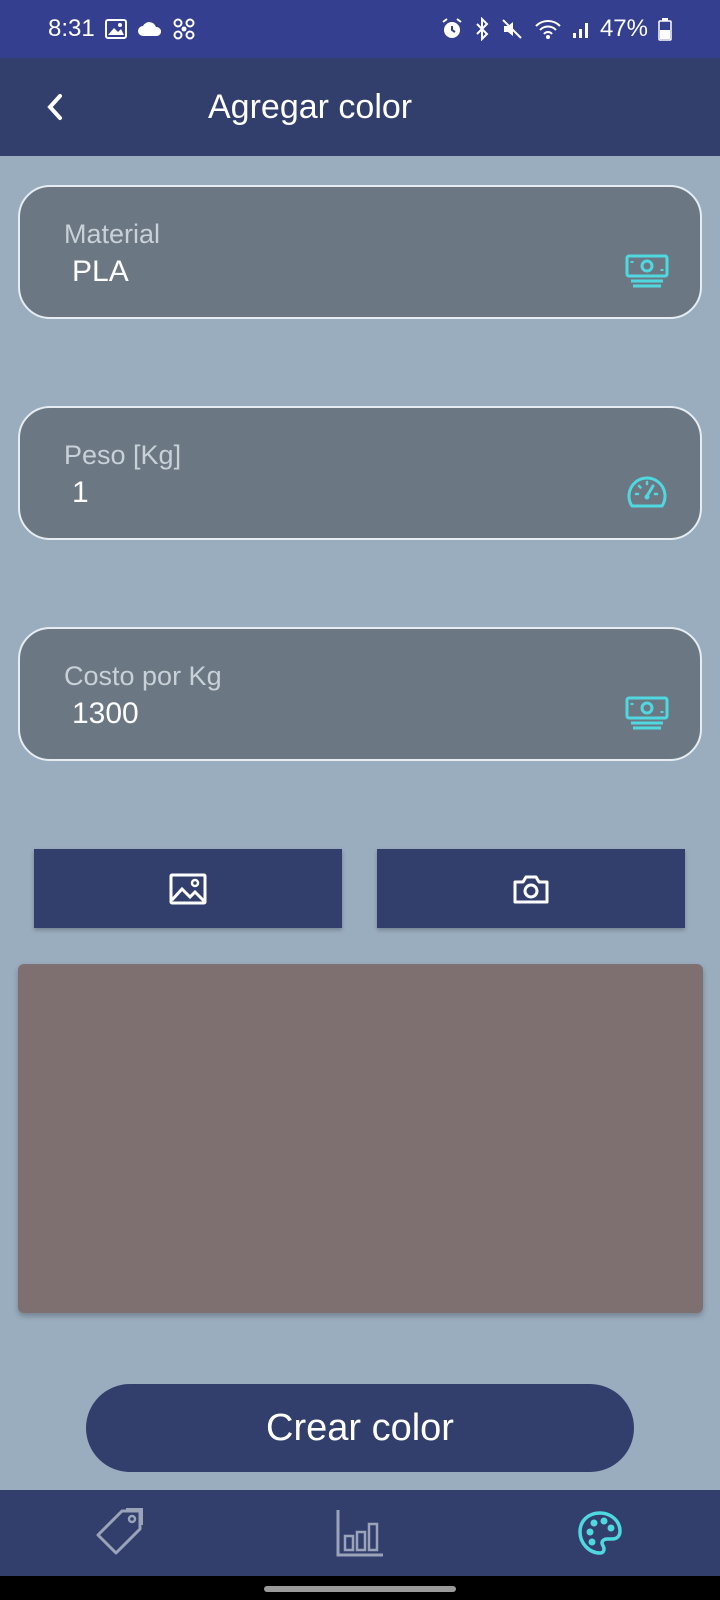  I want to click on material-value: PLA, so click(100, 272).